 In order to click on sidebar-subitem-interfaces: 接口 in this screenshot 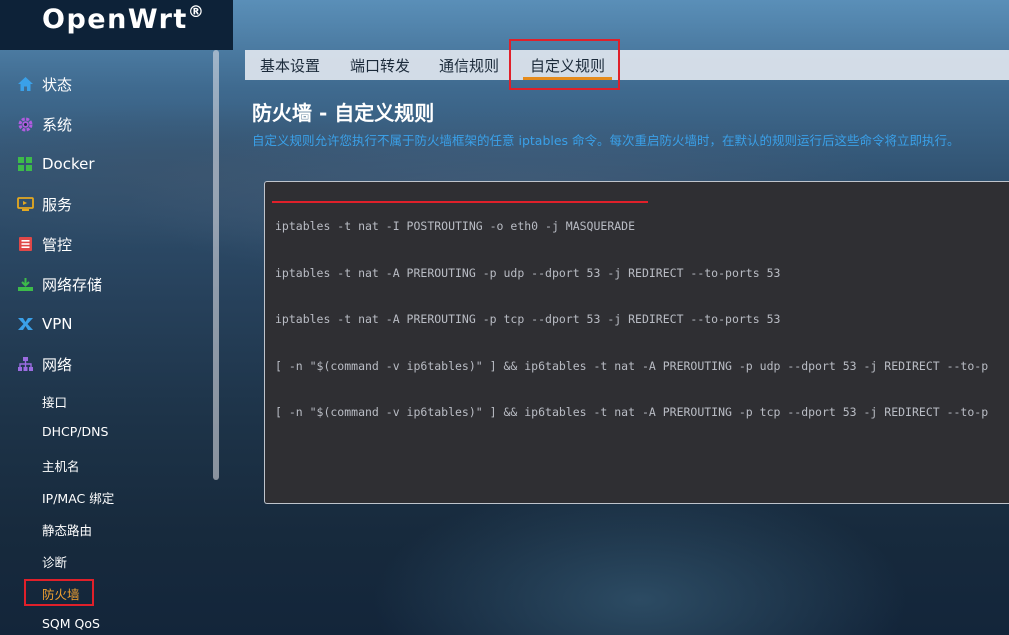, I will do `click(54, 401)`.